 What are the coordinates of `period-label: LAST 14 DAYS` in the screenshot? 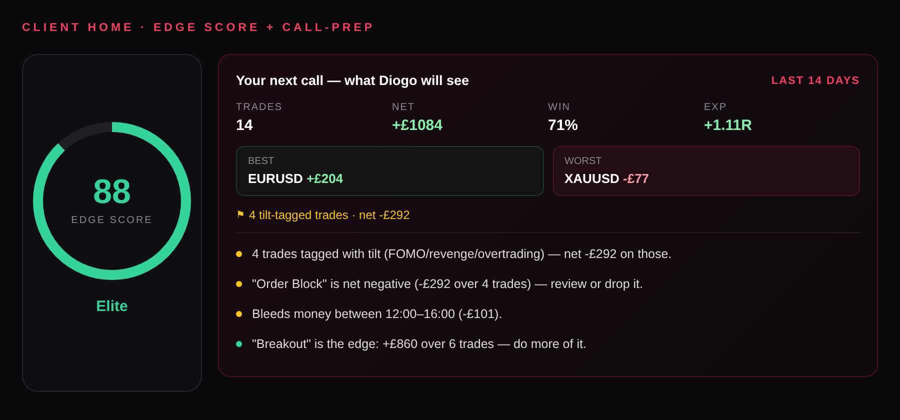 It's located at (815, 80).